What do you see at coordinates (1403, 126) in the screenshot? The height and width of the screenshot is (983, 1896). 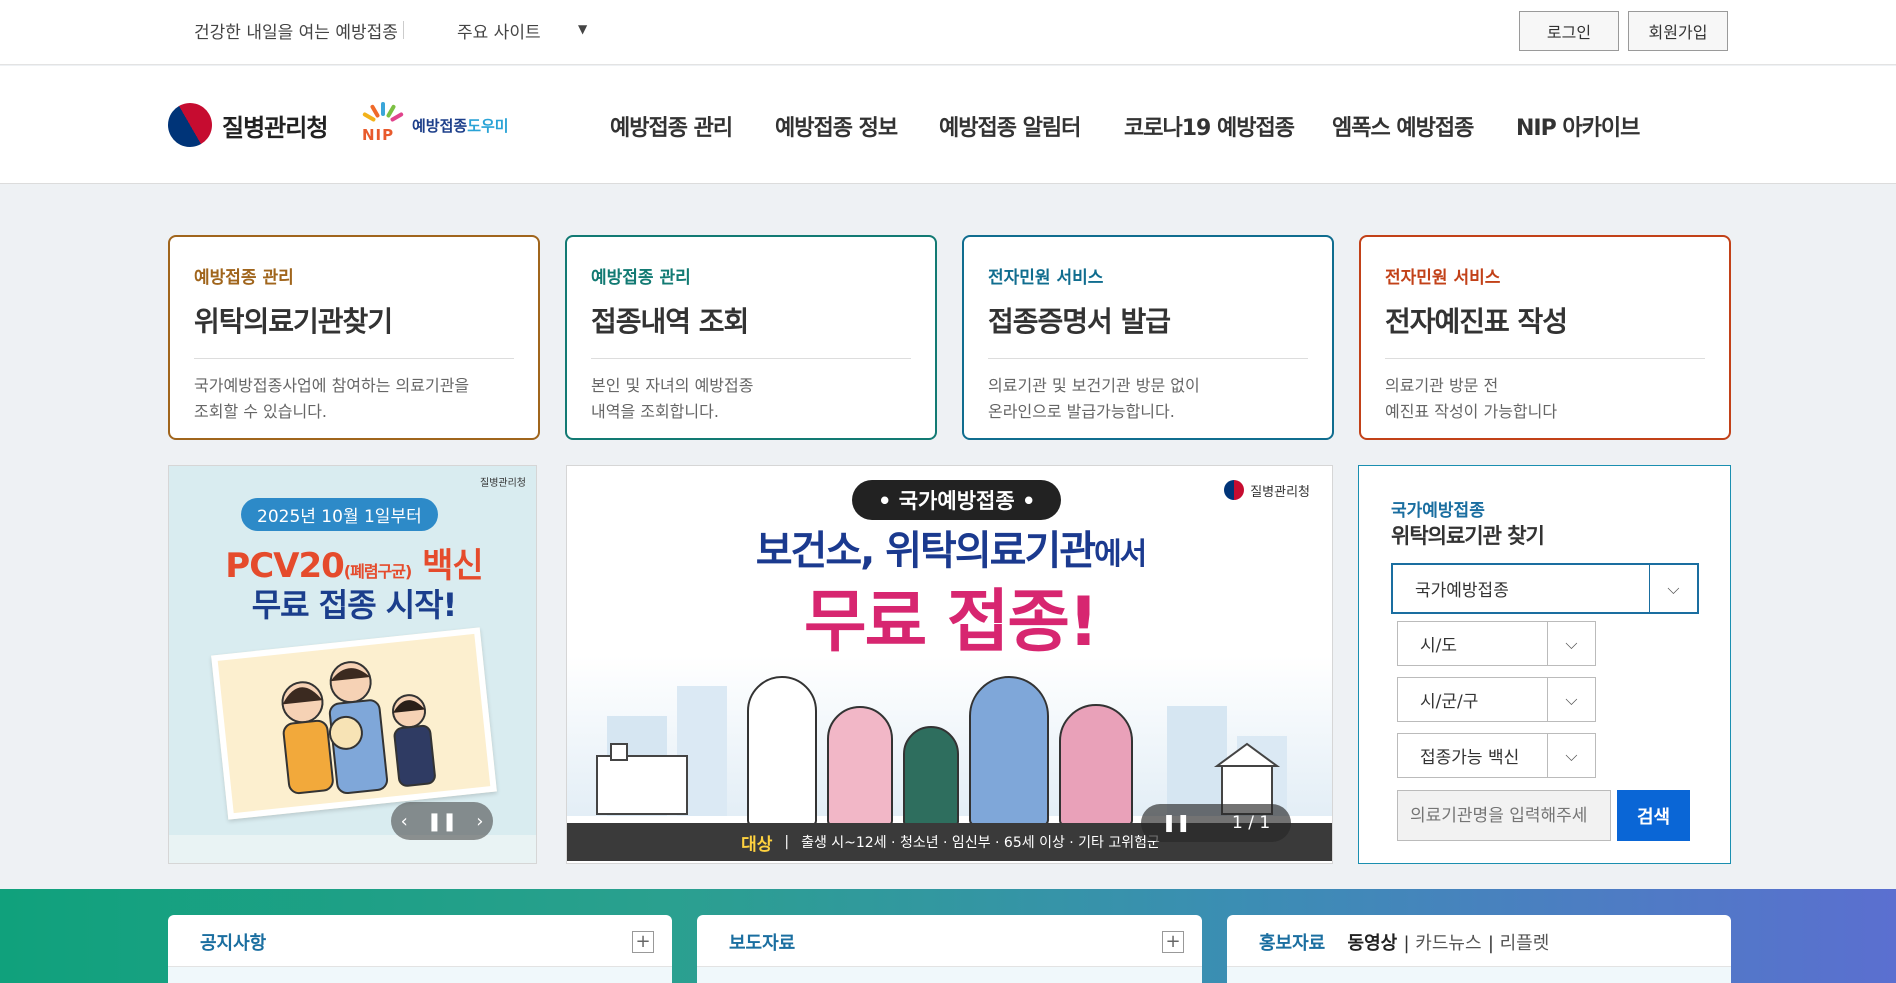 I see `nav-mpox-vaccination: 엠폭스 예방접종` at bounding box center [1403, 126].